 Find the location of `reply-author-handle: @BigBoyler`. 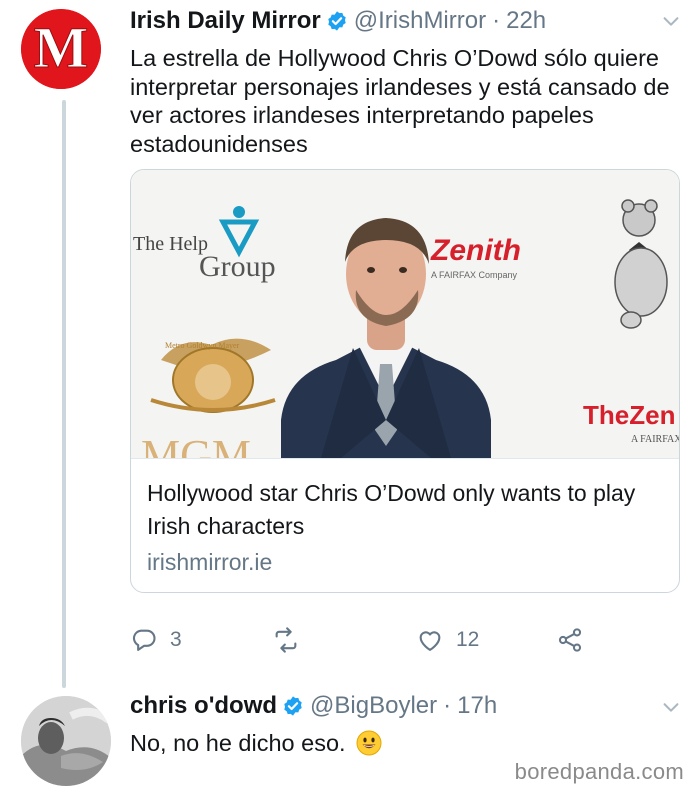

reply-author-handle: @BigBoyler is located at coordinates (373, 706).